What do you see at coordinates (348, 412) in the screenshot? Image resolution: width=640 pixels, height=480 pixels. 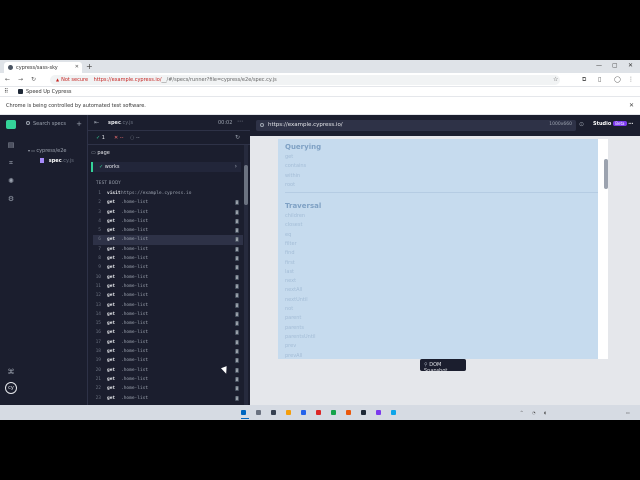 I see `taskbar-chrome-icon` at bounding box center [348, 412].